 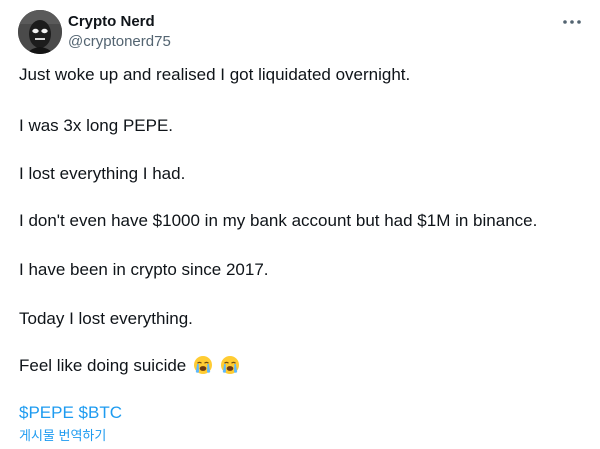 I want to click on more-options-button, so click(x=572, y=22).